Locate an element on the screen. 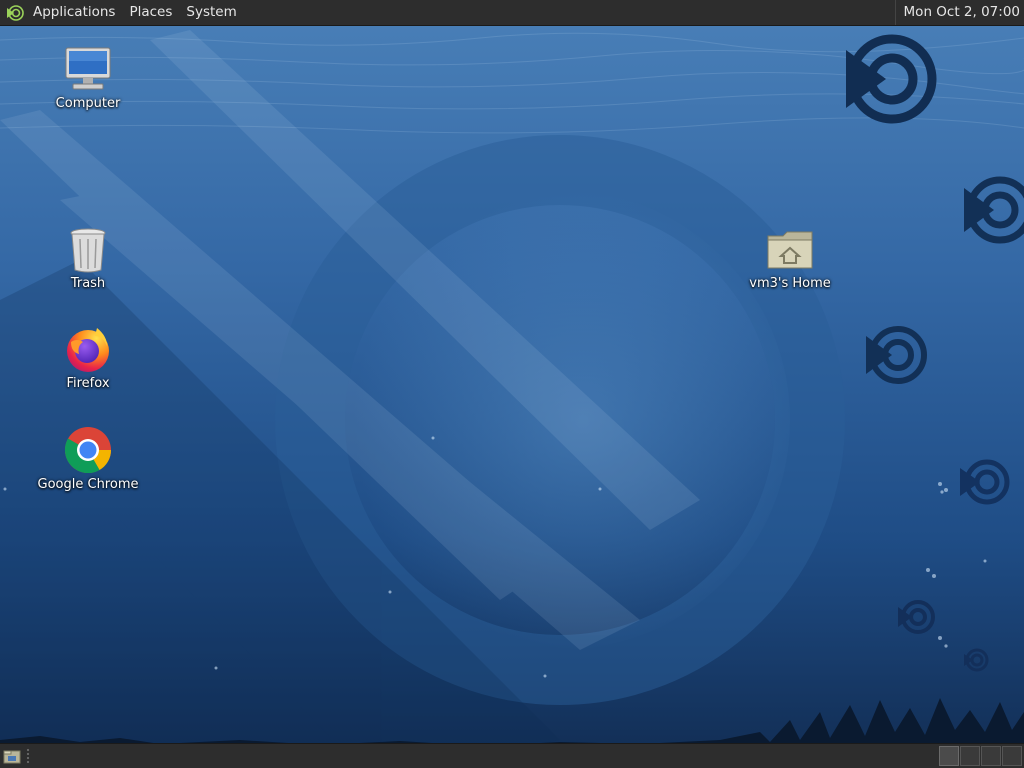 This screenshot has height=768, width=1024. bottom-panel is located at coordinates (512, 755).